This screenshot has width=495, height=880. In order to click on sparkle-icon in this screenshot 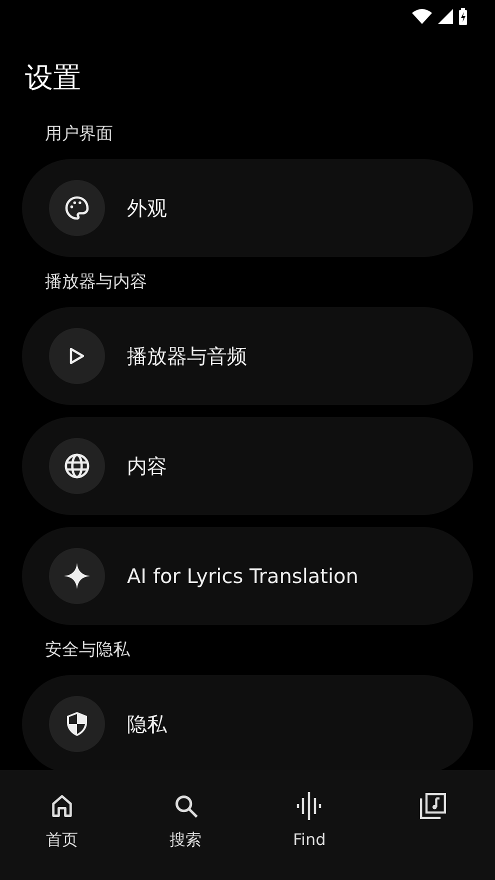, I will do `click(77, 576)`.